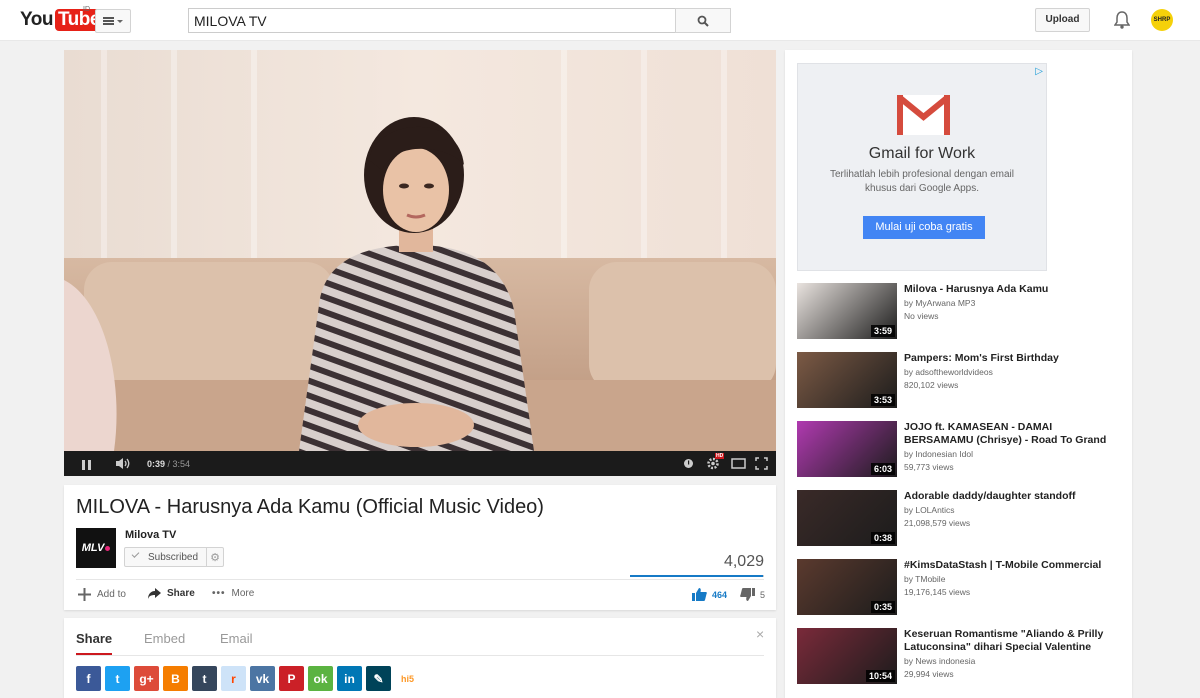 The image size is (1200, 698). I want to click on caret-down-icon, so click(120, 21).